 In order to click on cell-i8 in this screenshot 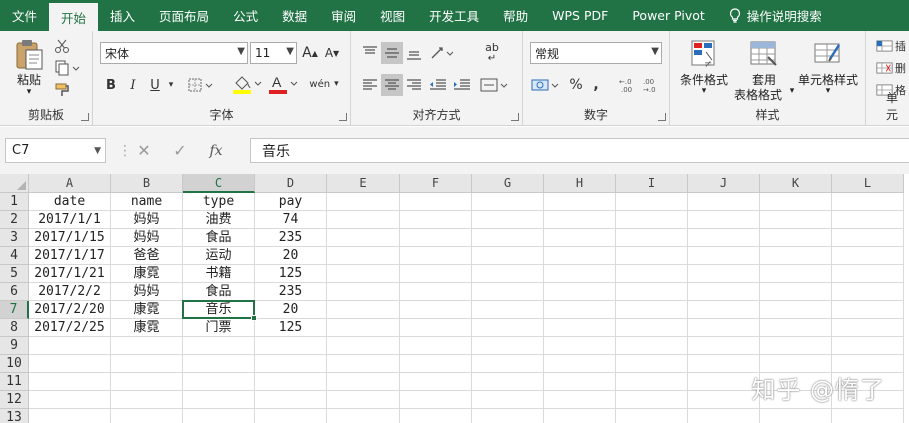, I will do `click(652, 328)`.